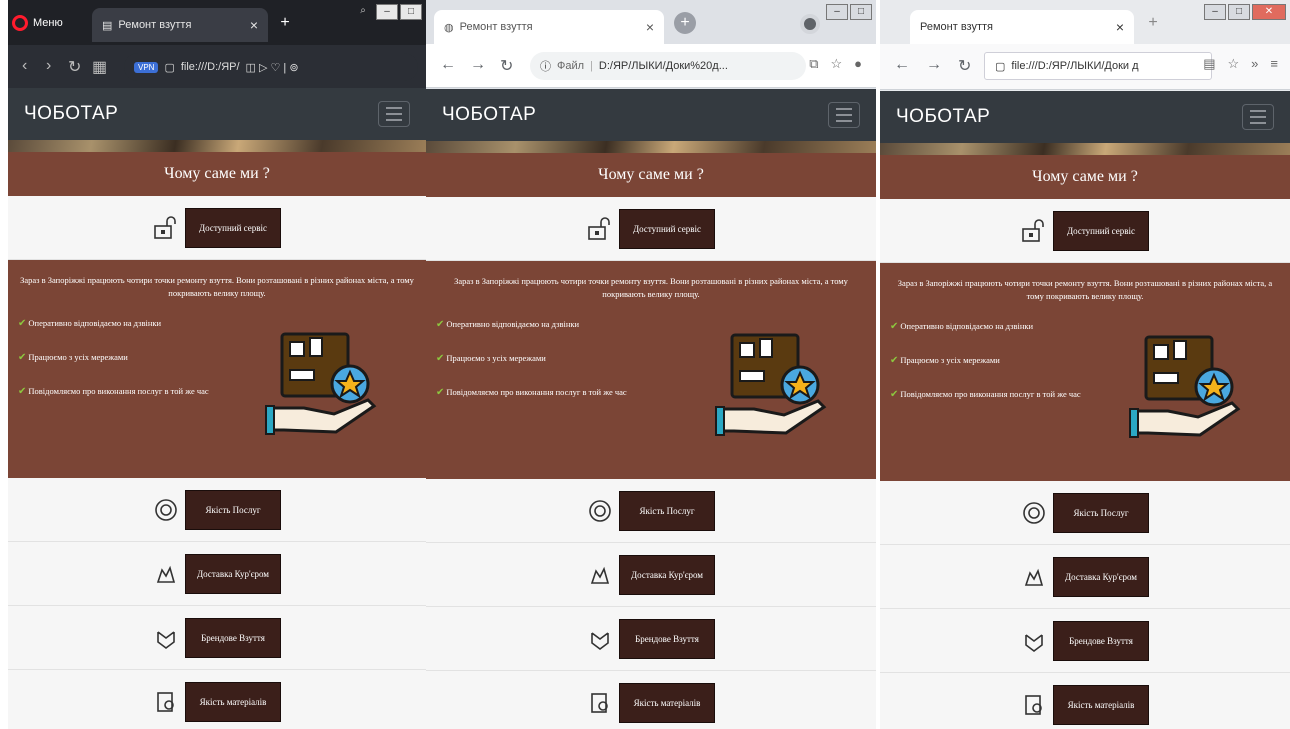  I want to click on opera-menu-button: Меню, so click(37, 23).